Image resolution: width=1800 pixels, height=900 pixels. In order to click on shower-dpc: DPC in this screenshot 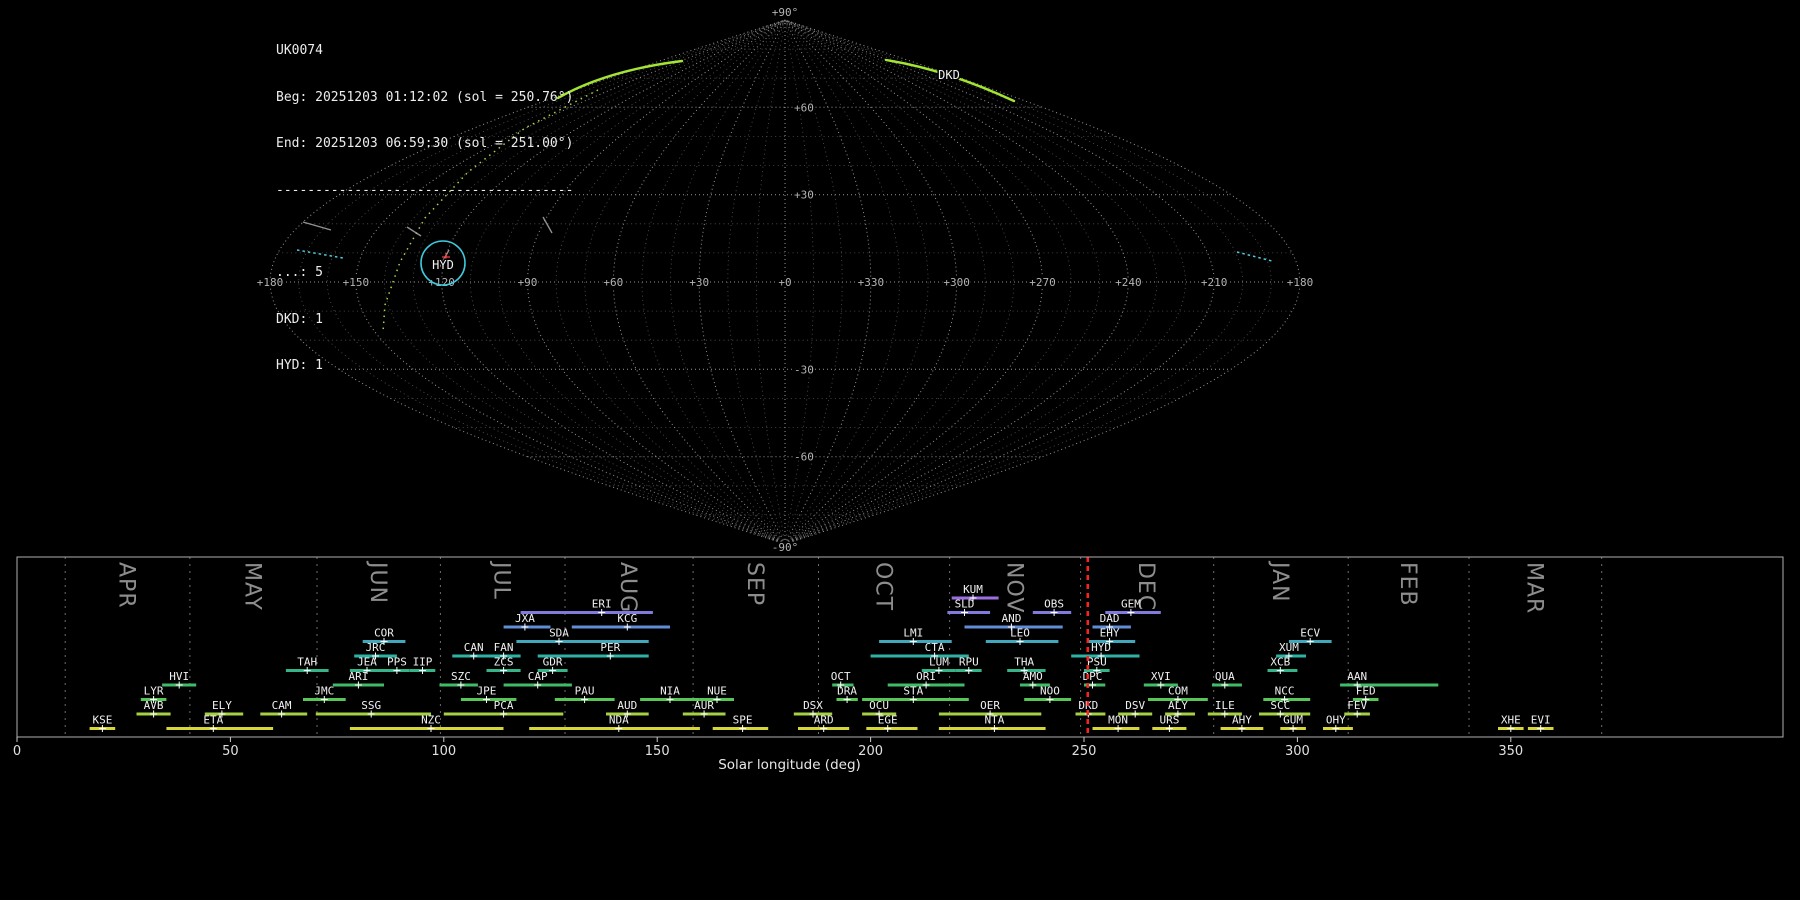, I will do `click(1094, 679)`.